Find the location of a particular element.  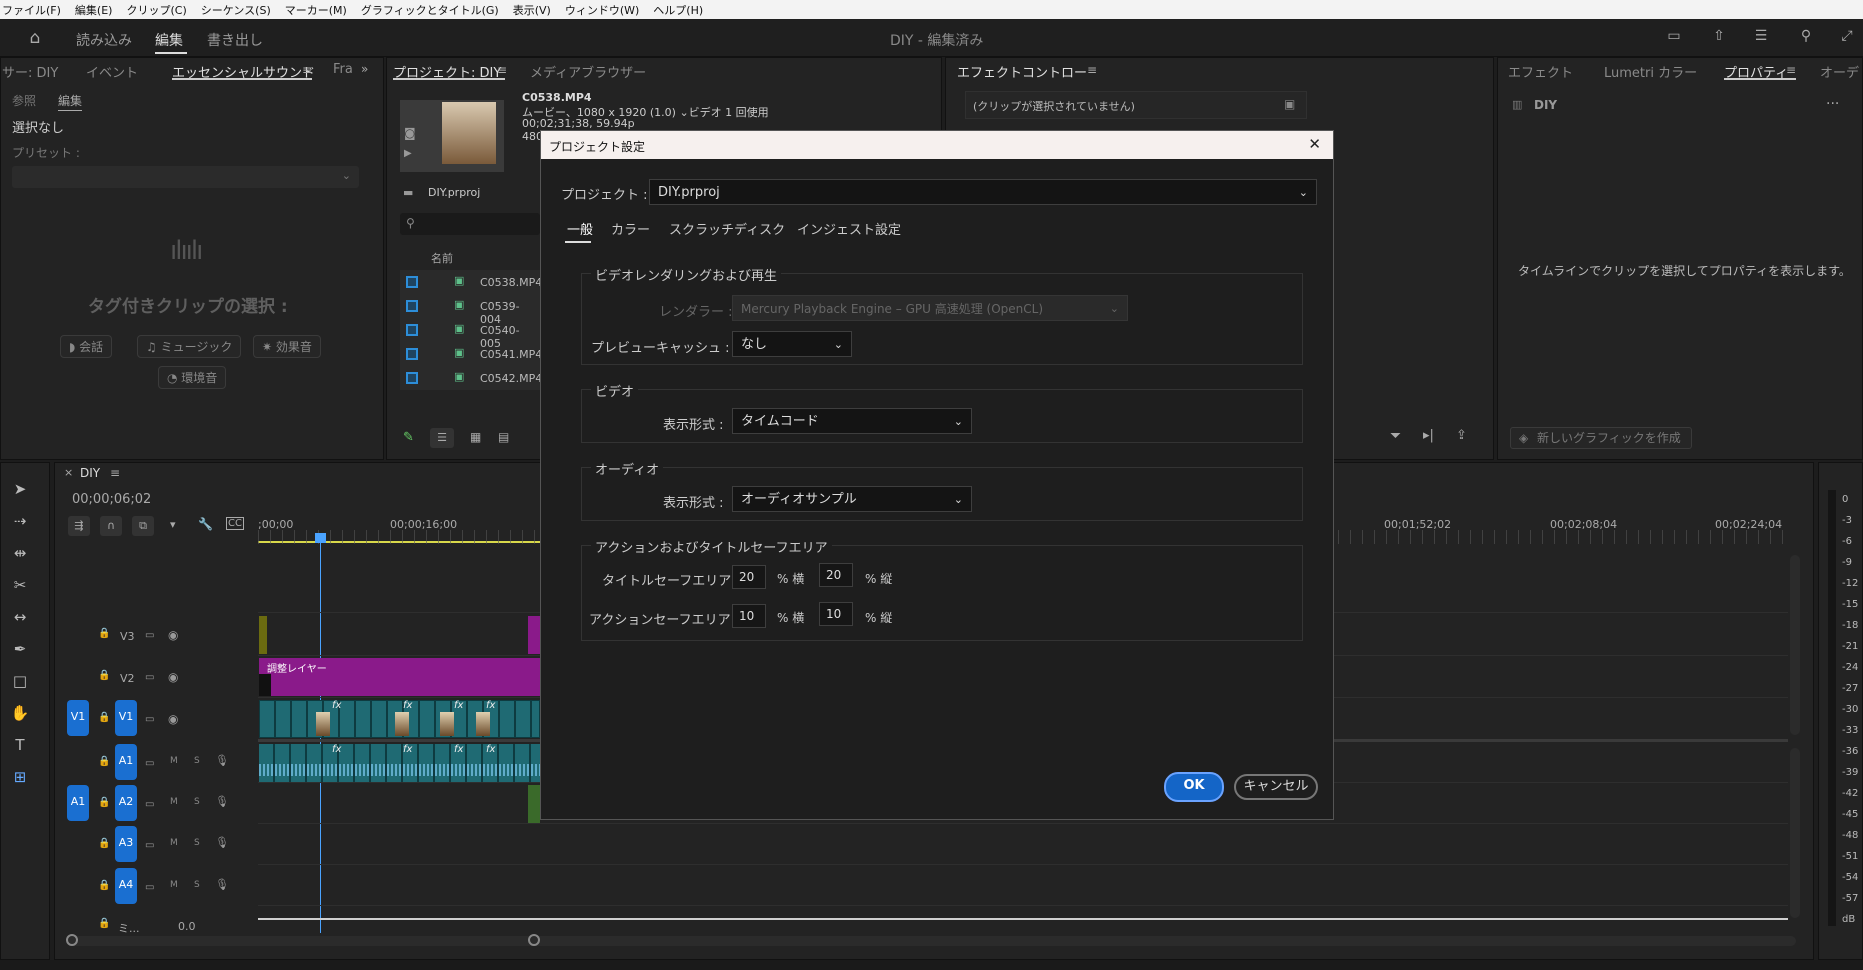

mix-volume-value: 0.0 is located at coordinates (187, 926).